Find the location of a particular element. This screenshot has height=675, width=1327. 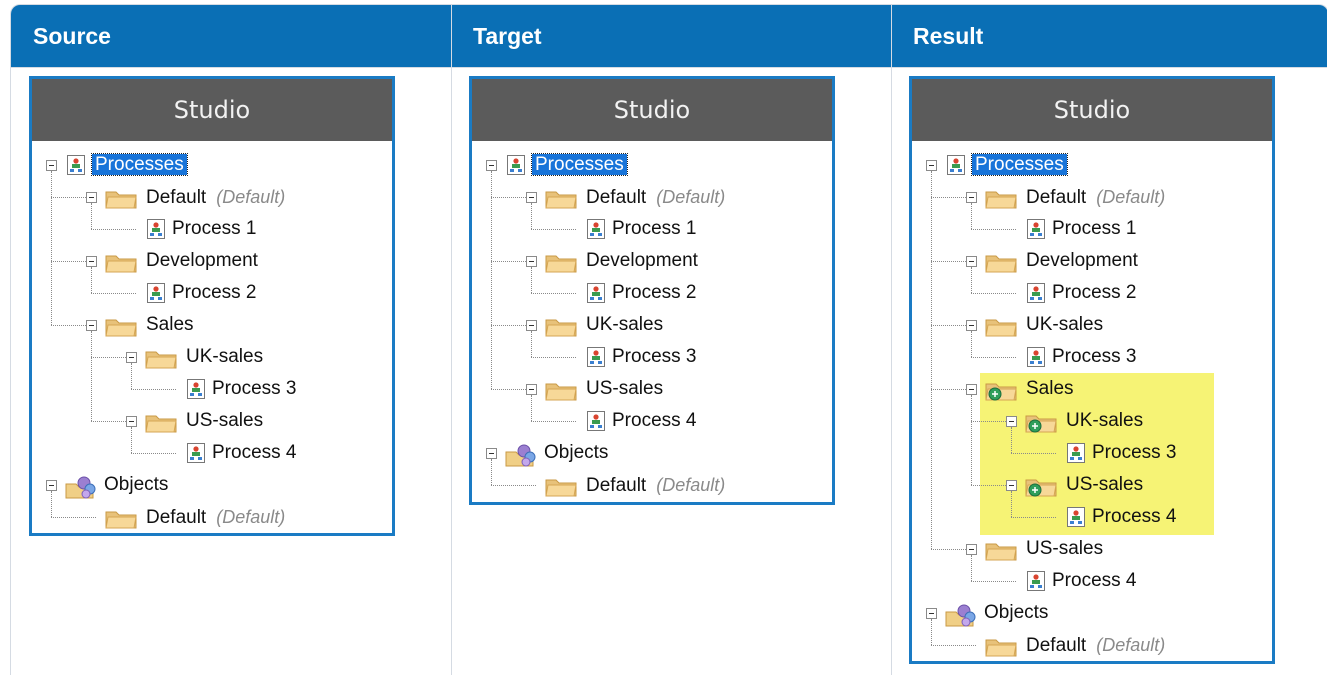

tree-item-process-new: Process 4 is located at coordinates (1134, 517).